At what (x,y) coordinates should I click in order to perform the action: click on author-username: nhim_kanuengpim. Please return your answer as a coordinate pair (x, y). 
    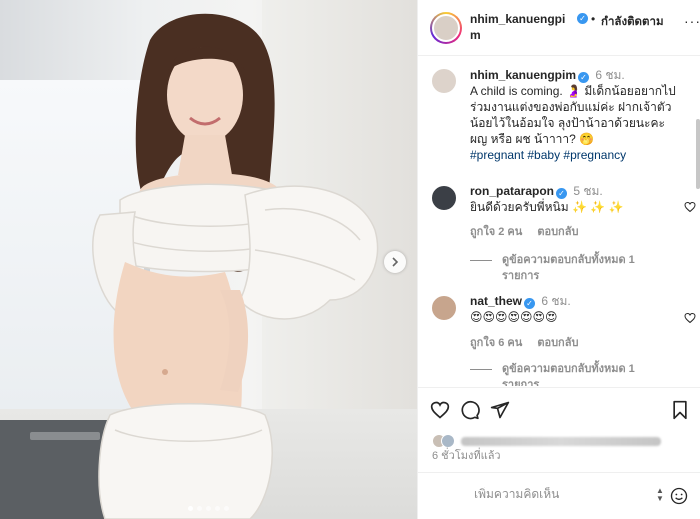
    Looking at the image, I should click on (520, 27).